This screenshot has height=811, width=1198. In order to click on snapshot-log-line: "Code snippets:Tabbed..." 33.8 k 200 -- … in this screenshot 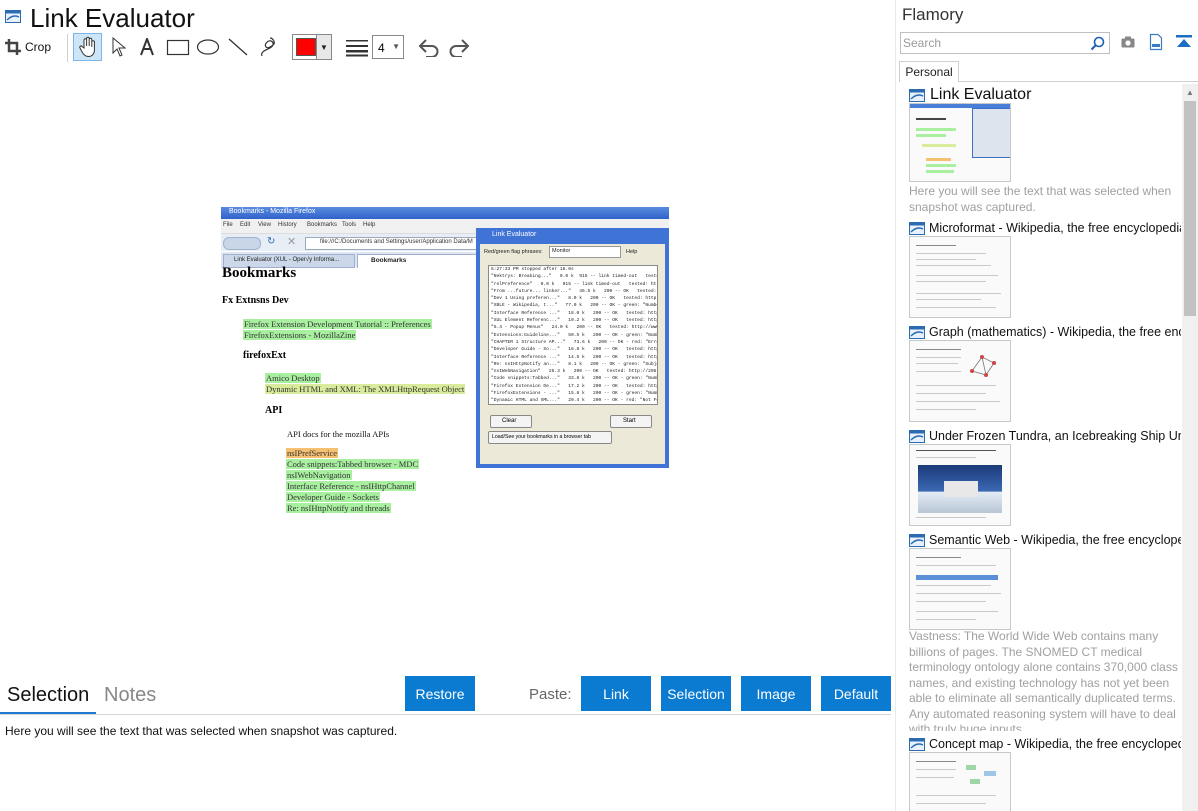, I will do `click(574, 379)`.